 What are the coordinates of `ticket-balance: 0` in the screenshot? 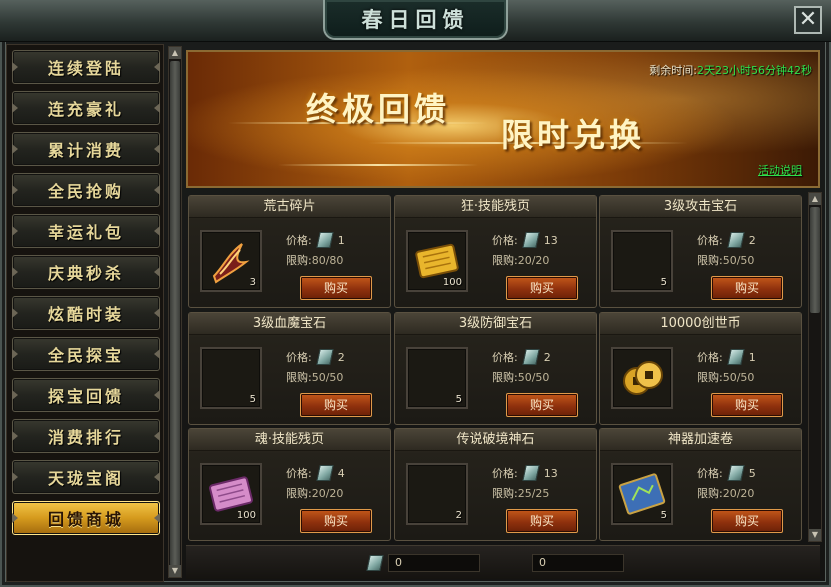 It's located at (434, 563).